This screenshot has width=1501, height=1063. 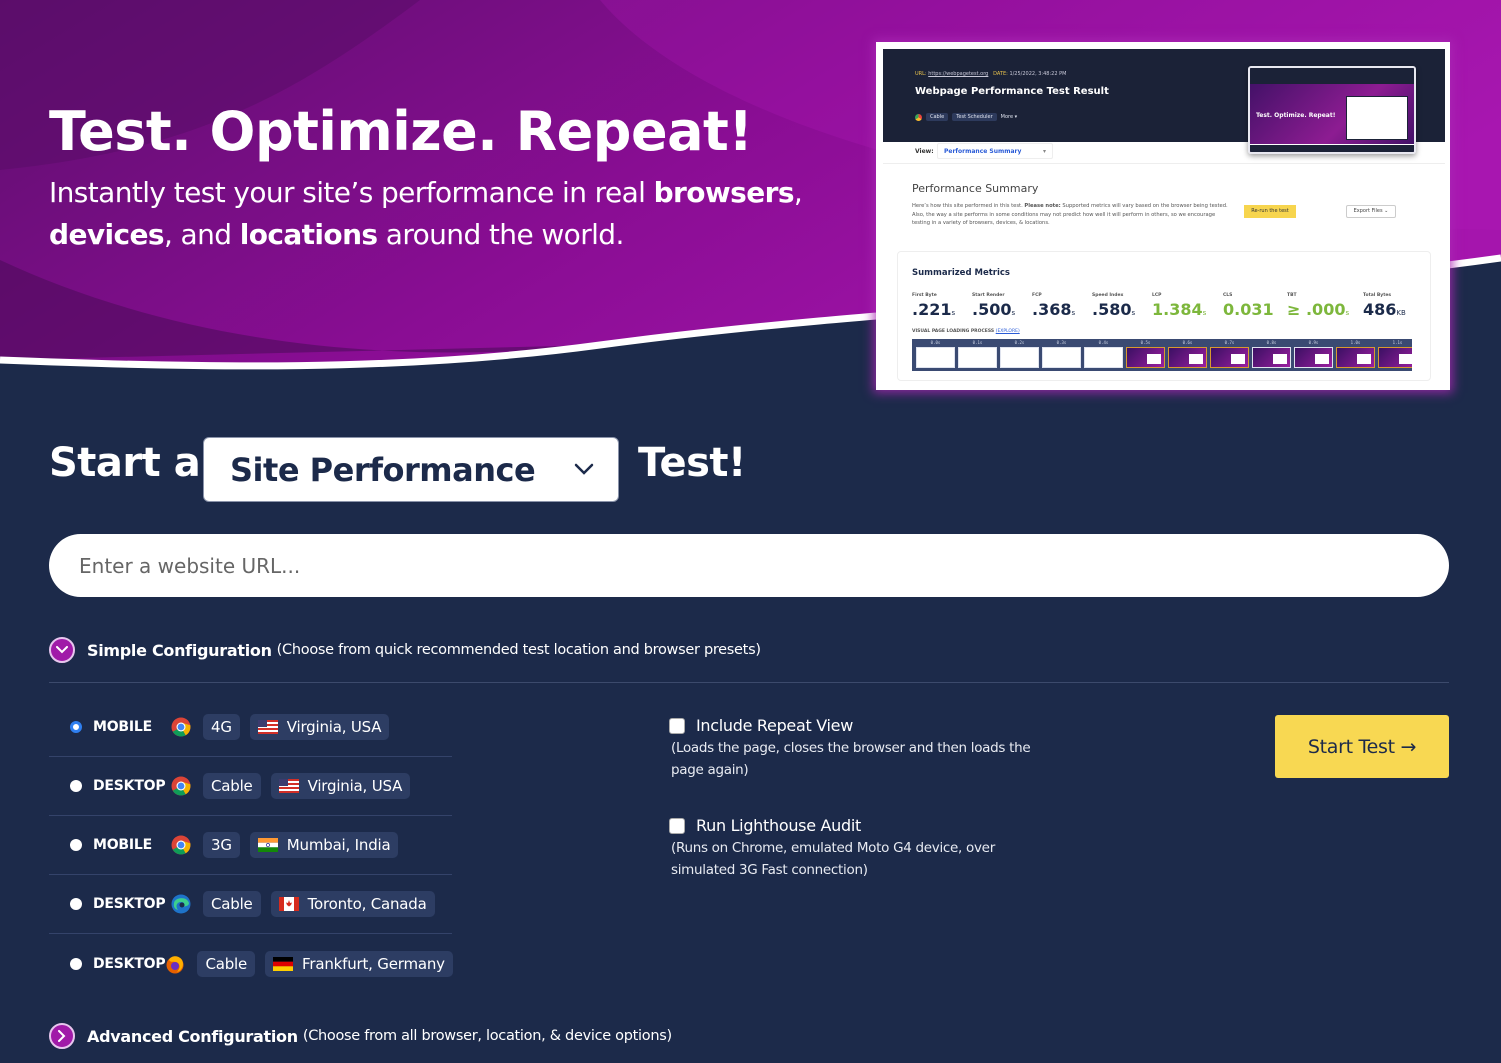 I want to click on preview-title: Webpage Performance Test Result, so click(x=1012, y=91).